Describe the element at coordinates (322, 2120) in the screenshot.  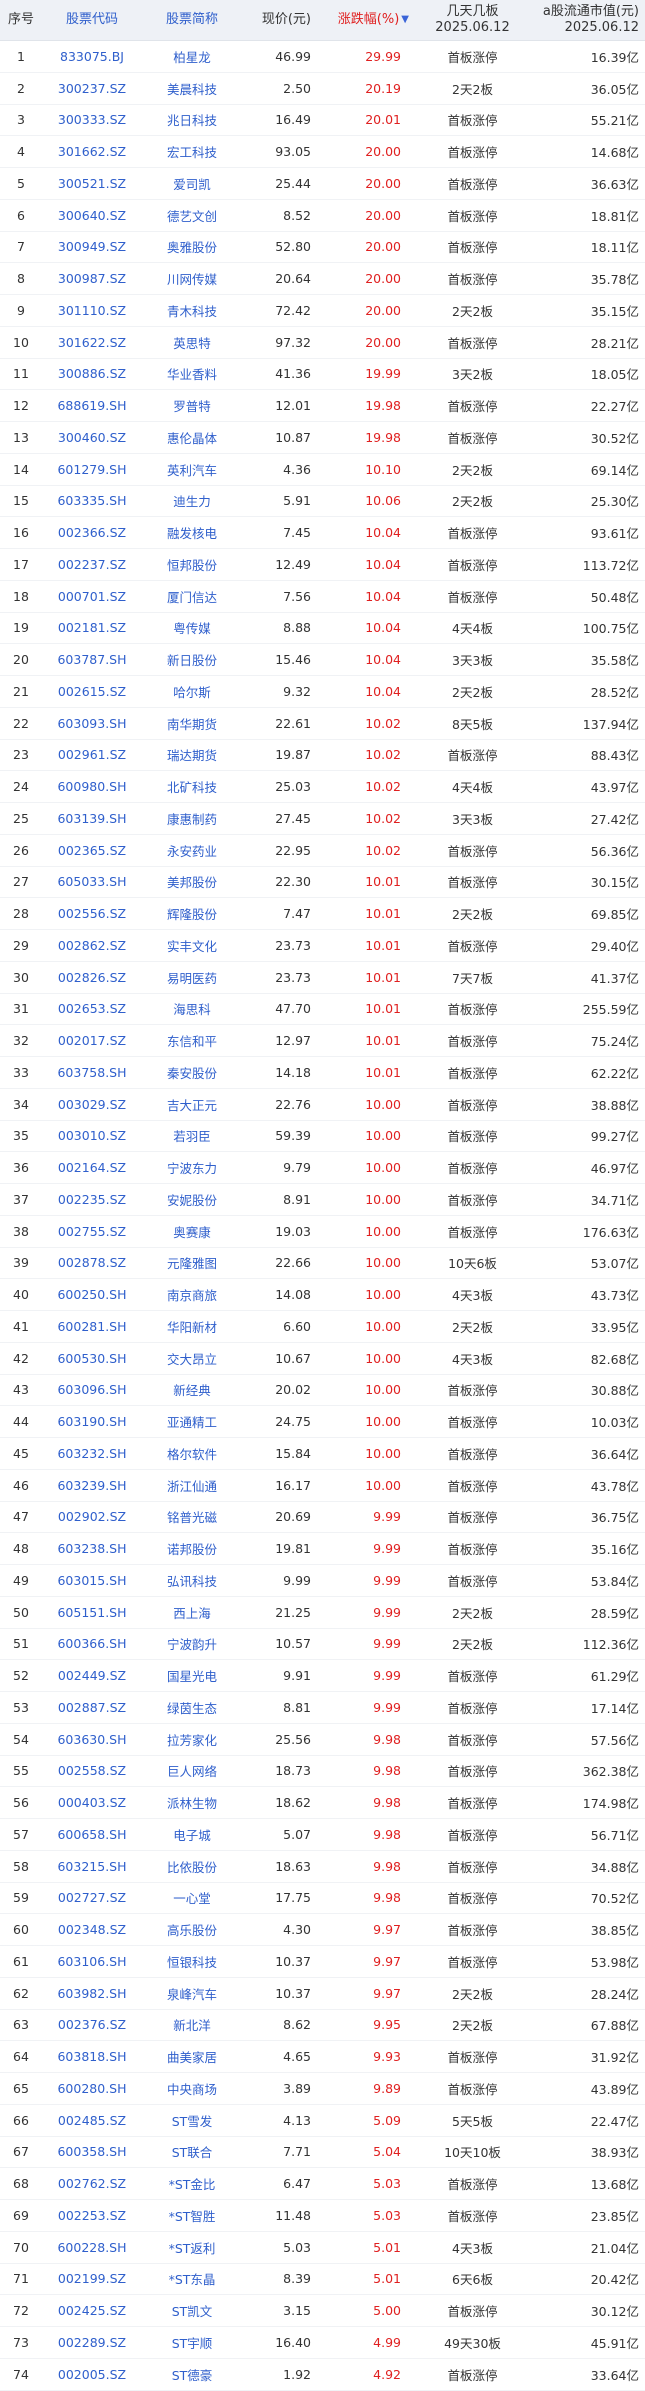
I see `table-row: 66 002485.SZ ST雪发 4.13 5.09 5天5板 22.47亿` at that location.